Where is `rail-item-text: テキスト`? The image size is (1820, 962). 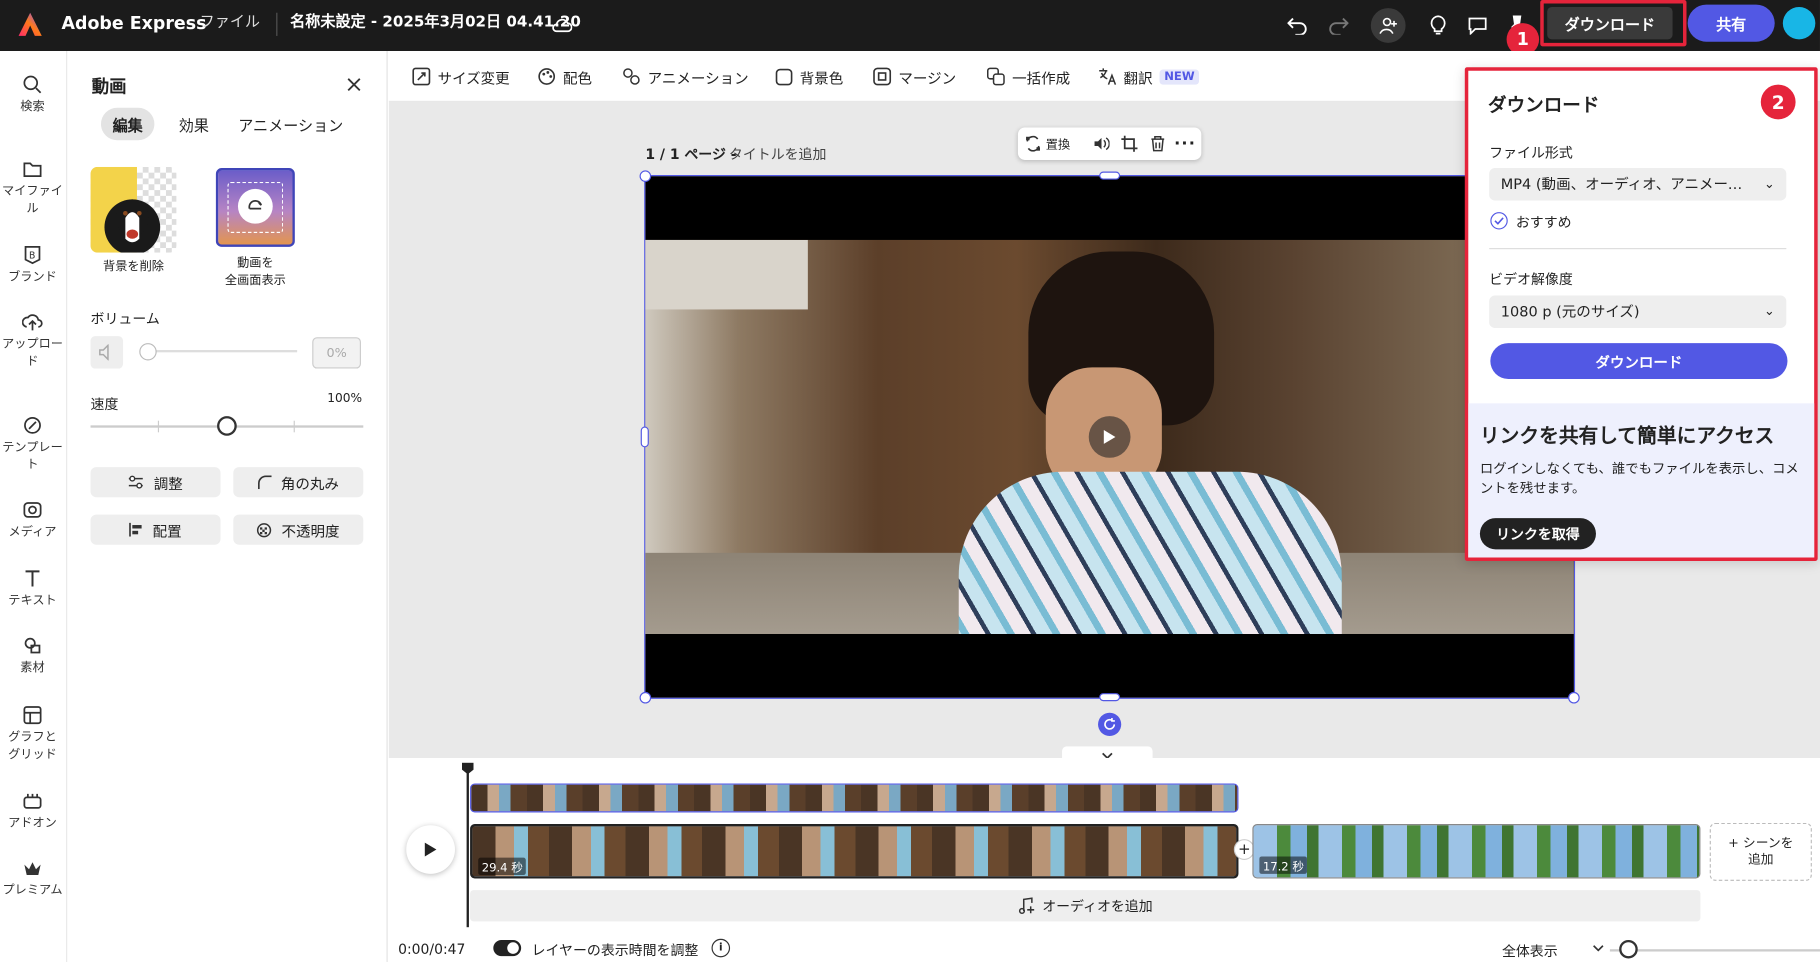
rail-item-text: テキスト is located at coordinates (32, 589).